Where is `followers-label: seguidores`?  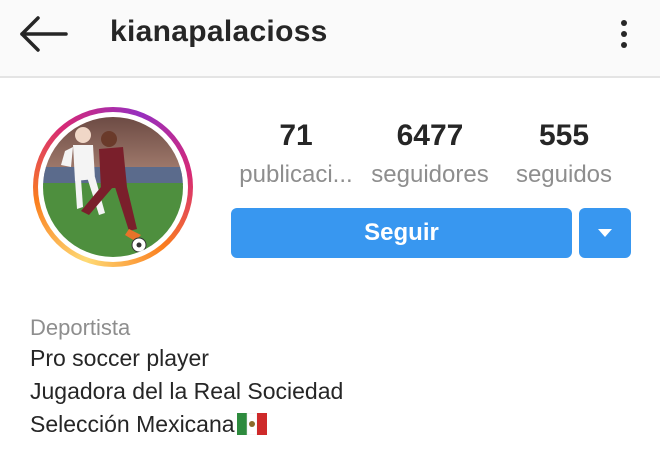
followers-label: seguidores is located at coordinates (430, 174).